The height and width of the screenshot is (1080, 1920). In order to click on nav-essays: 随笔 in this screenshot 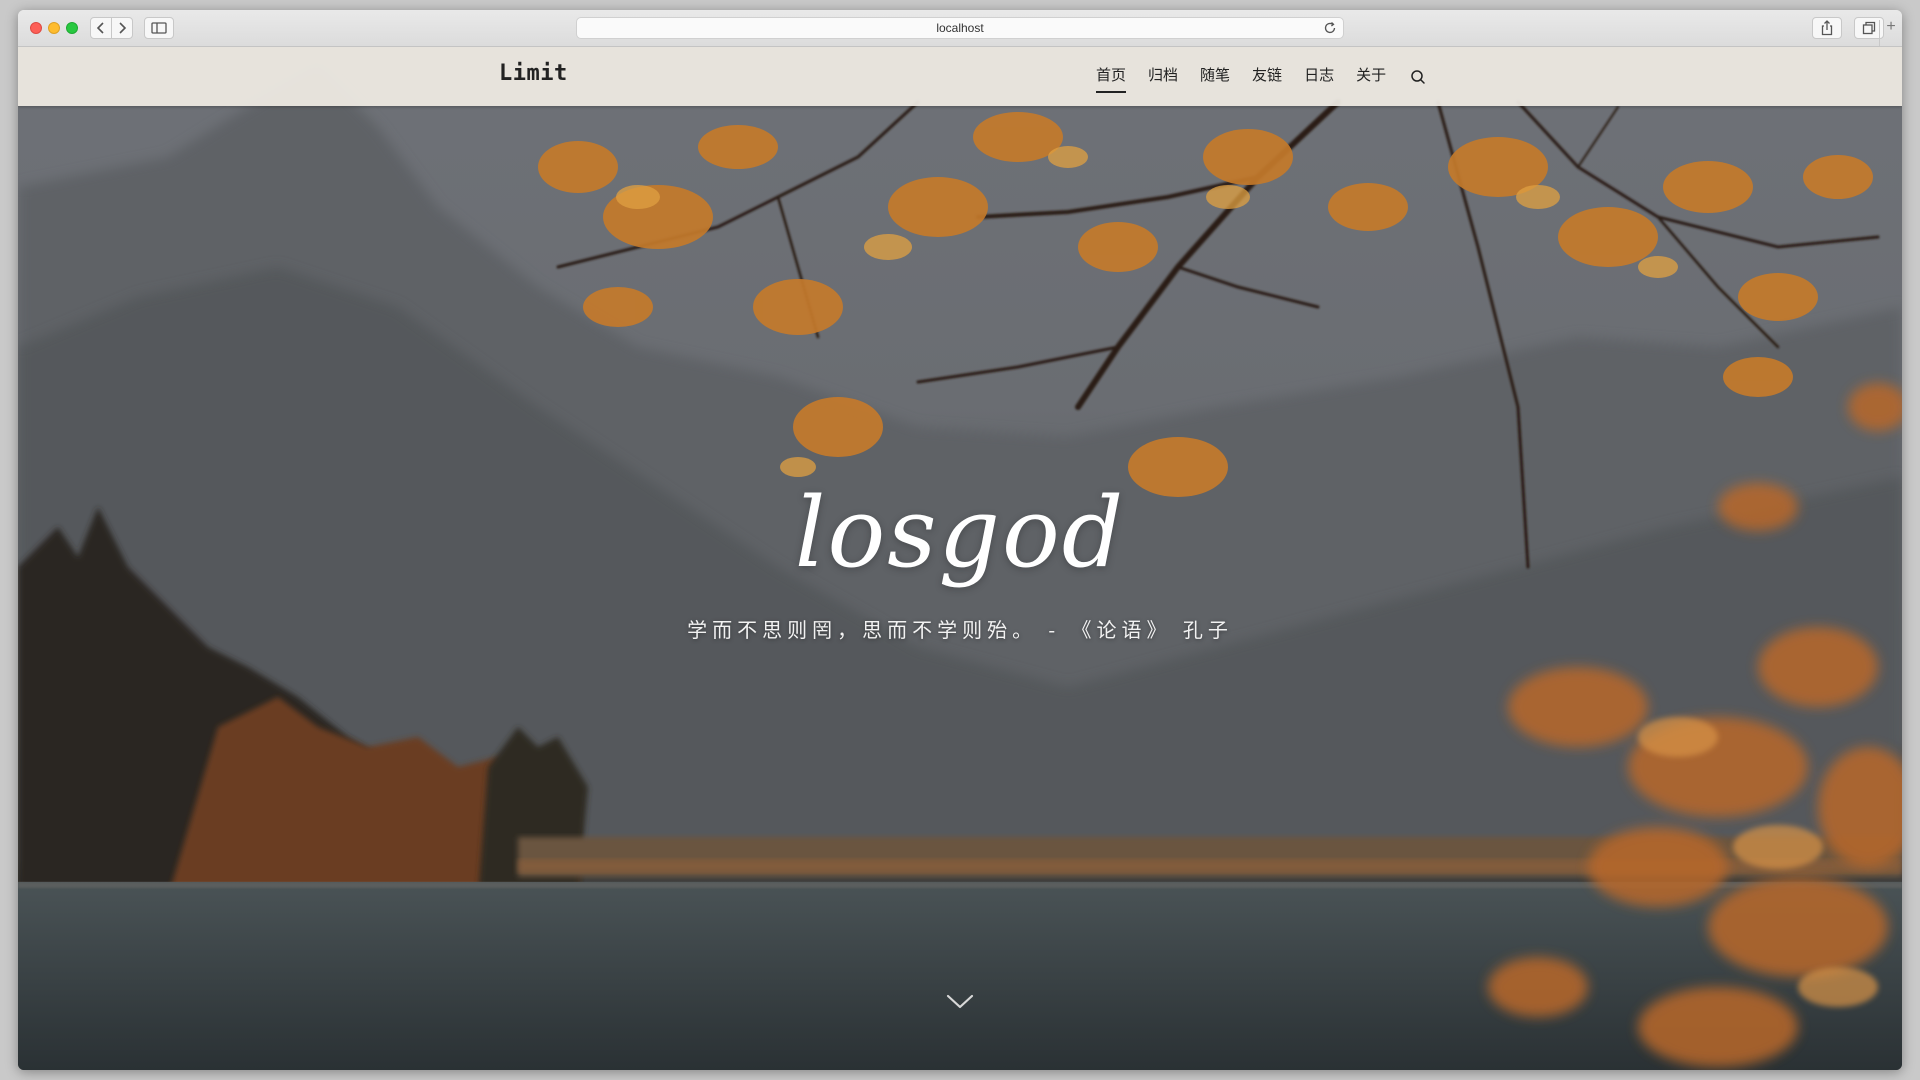, I will do `click(1215, 76)`.